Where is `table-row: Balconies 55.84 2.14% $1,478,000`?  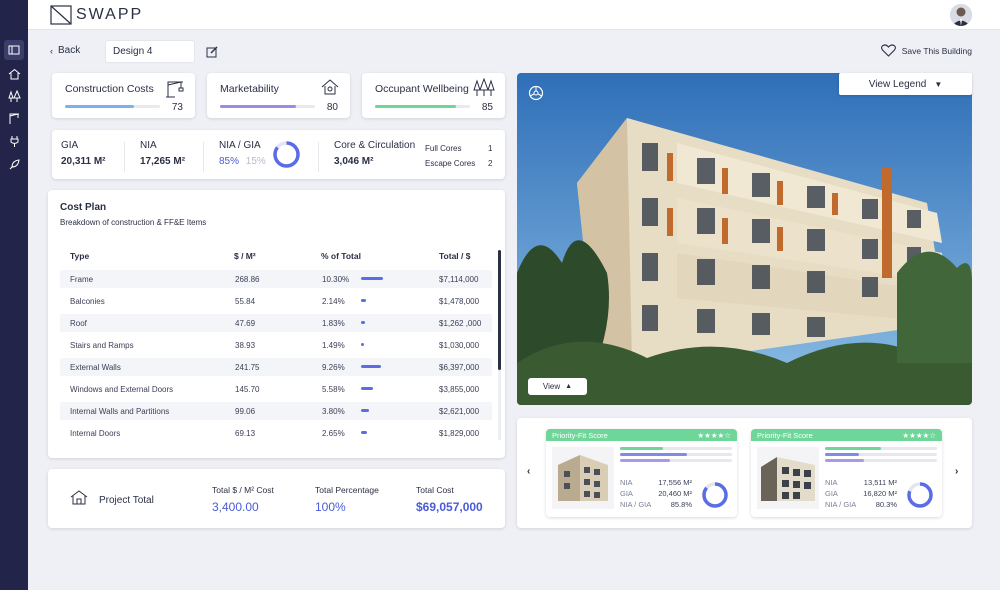 table-row: Balconies 55.84 2.14% $1,478,000 is located at coordinates (276, 301).